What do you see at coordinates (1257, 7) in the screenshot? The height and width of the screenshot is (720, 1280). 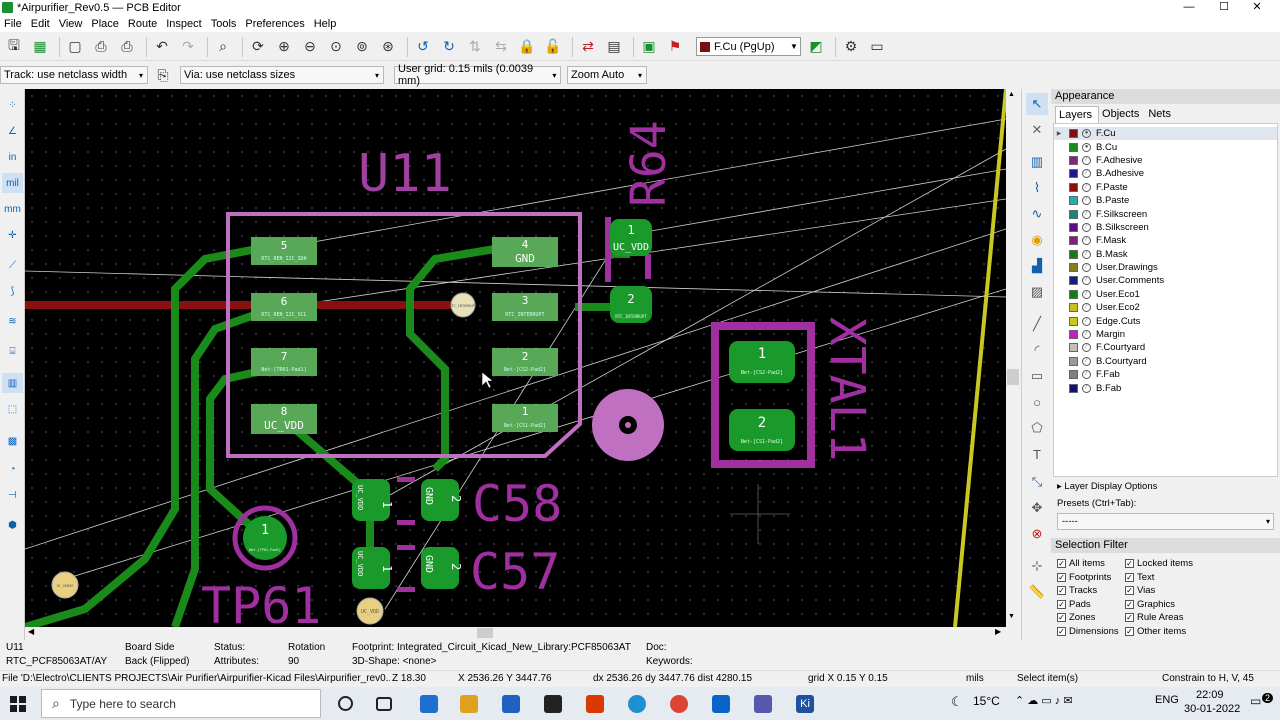 I see `close-button: ✕` at bounding box center [1257, 7].